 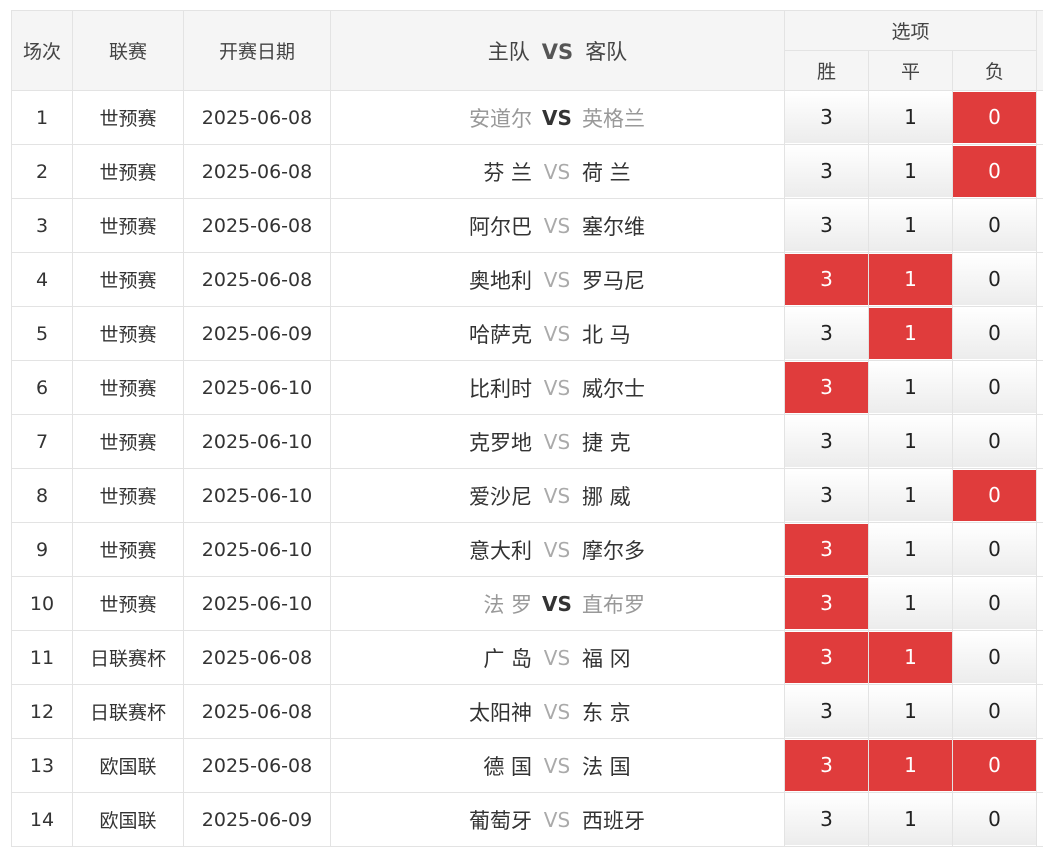 I want to click on away-team: 东 京, so click(x=606, y=712).